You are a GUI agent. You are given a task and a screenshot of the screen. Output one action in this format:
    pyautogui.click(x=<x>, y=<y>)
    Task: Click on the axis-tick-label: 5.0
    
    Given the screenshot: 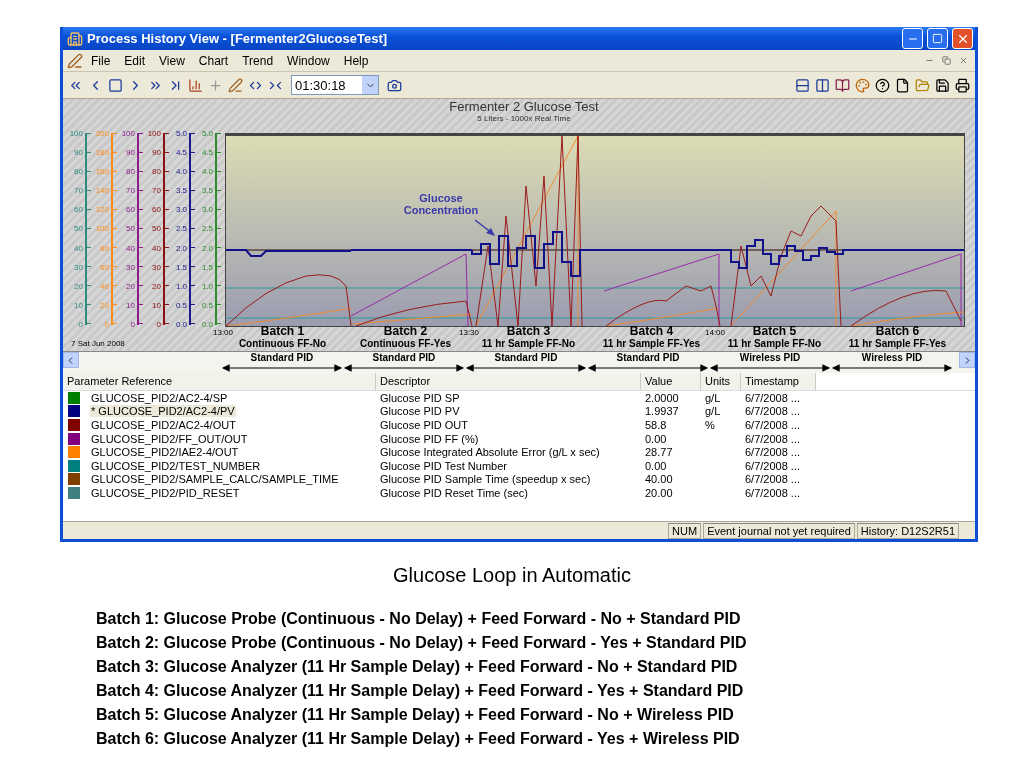 What is the action you would take?
    pyautogui.click(x=207, y=133)
    